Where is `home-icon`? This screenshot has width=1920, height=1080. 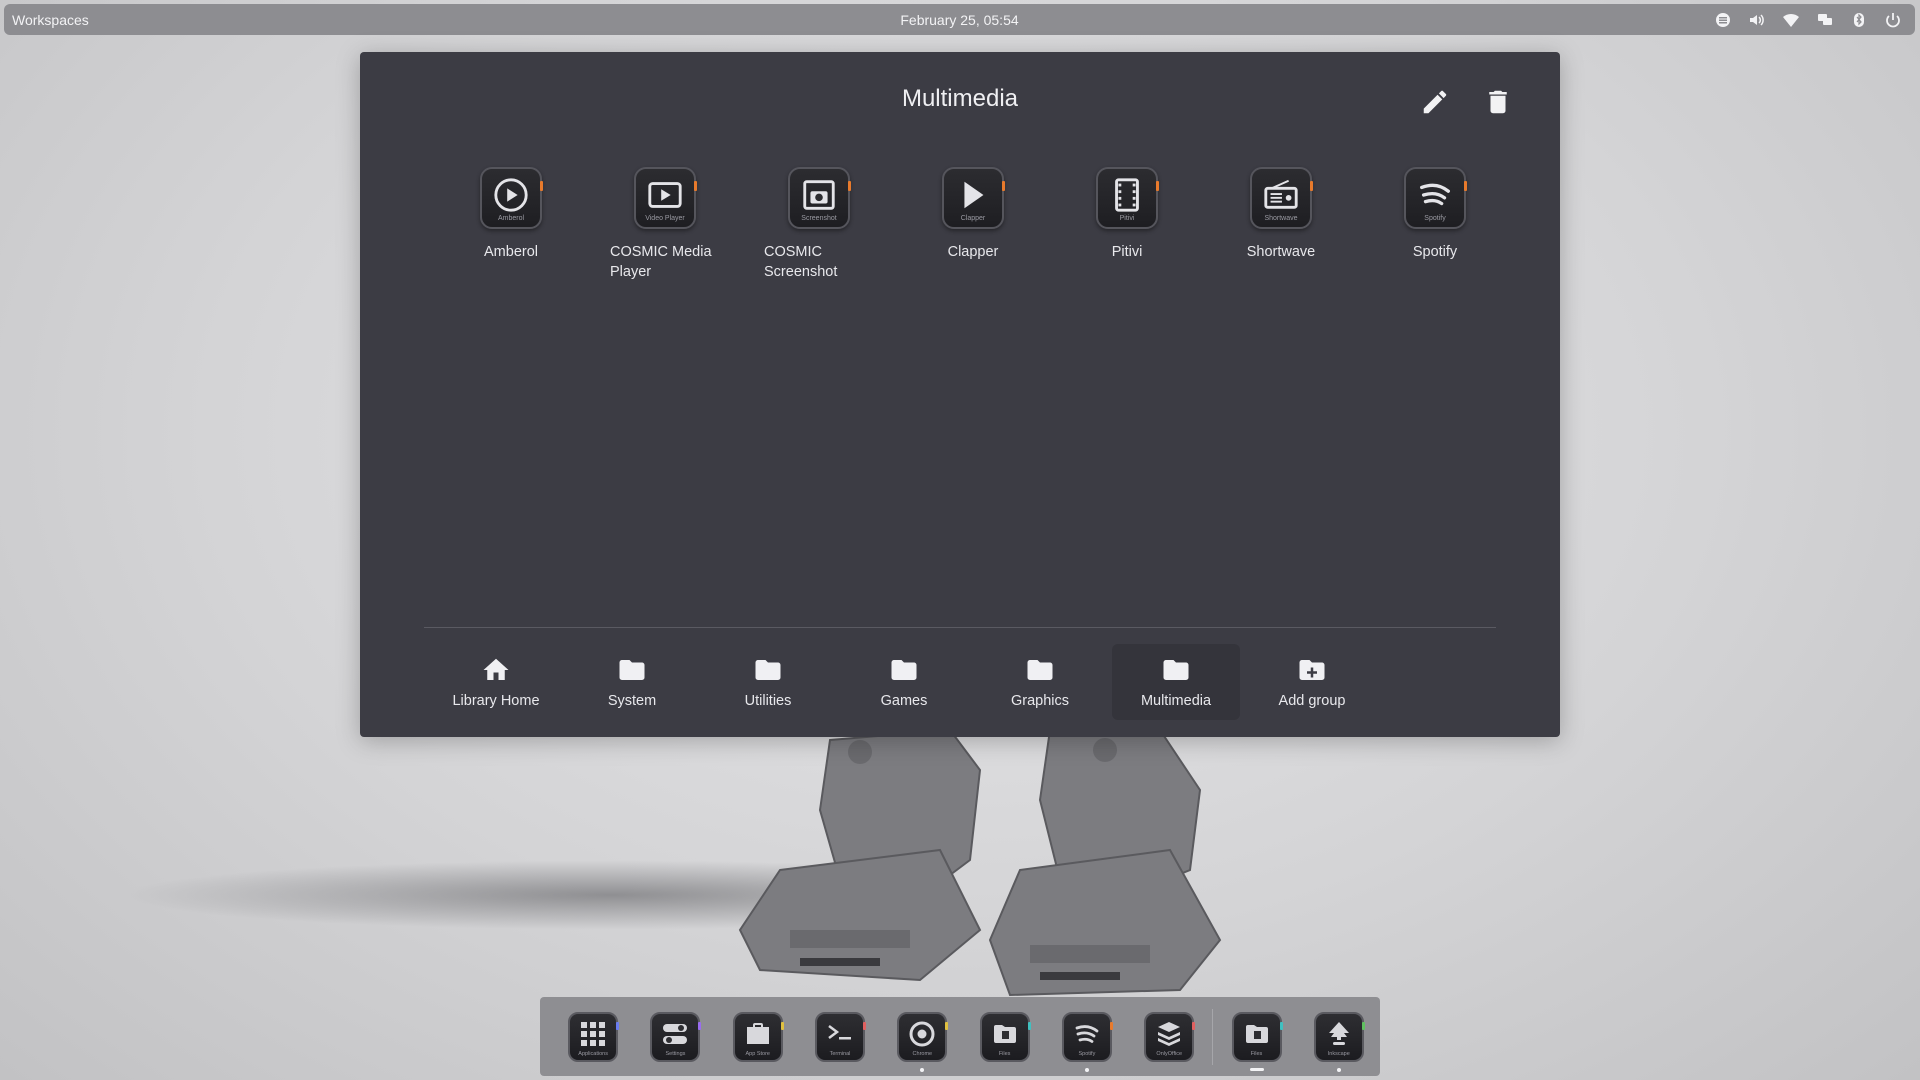
home-icon is located at coordinates (496, 669).